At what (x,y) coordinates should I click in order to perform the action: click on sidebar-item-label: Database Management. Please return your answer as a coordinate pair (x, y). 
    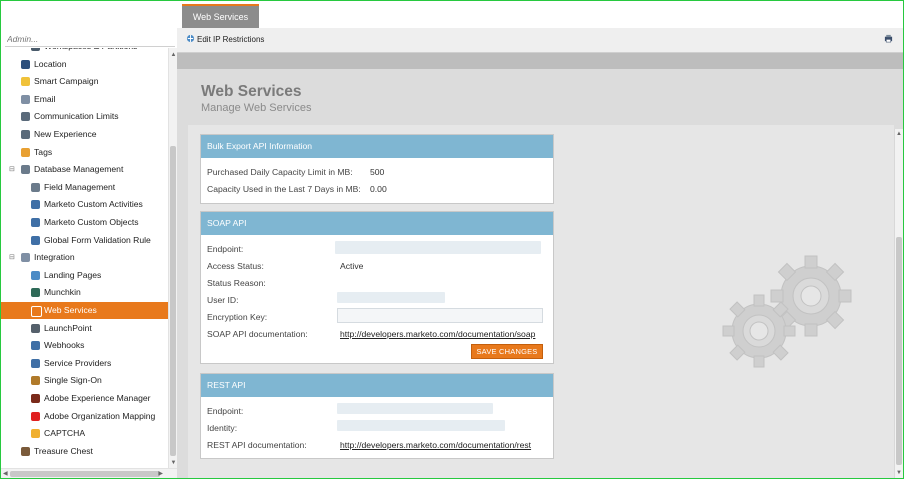
    Looking at the image, I should click on (79, 169).